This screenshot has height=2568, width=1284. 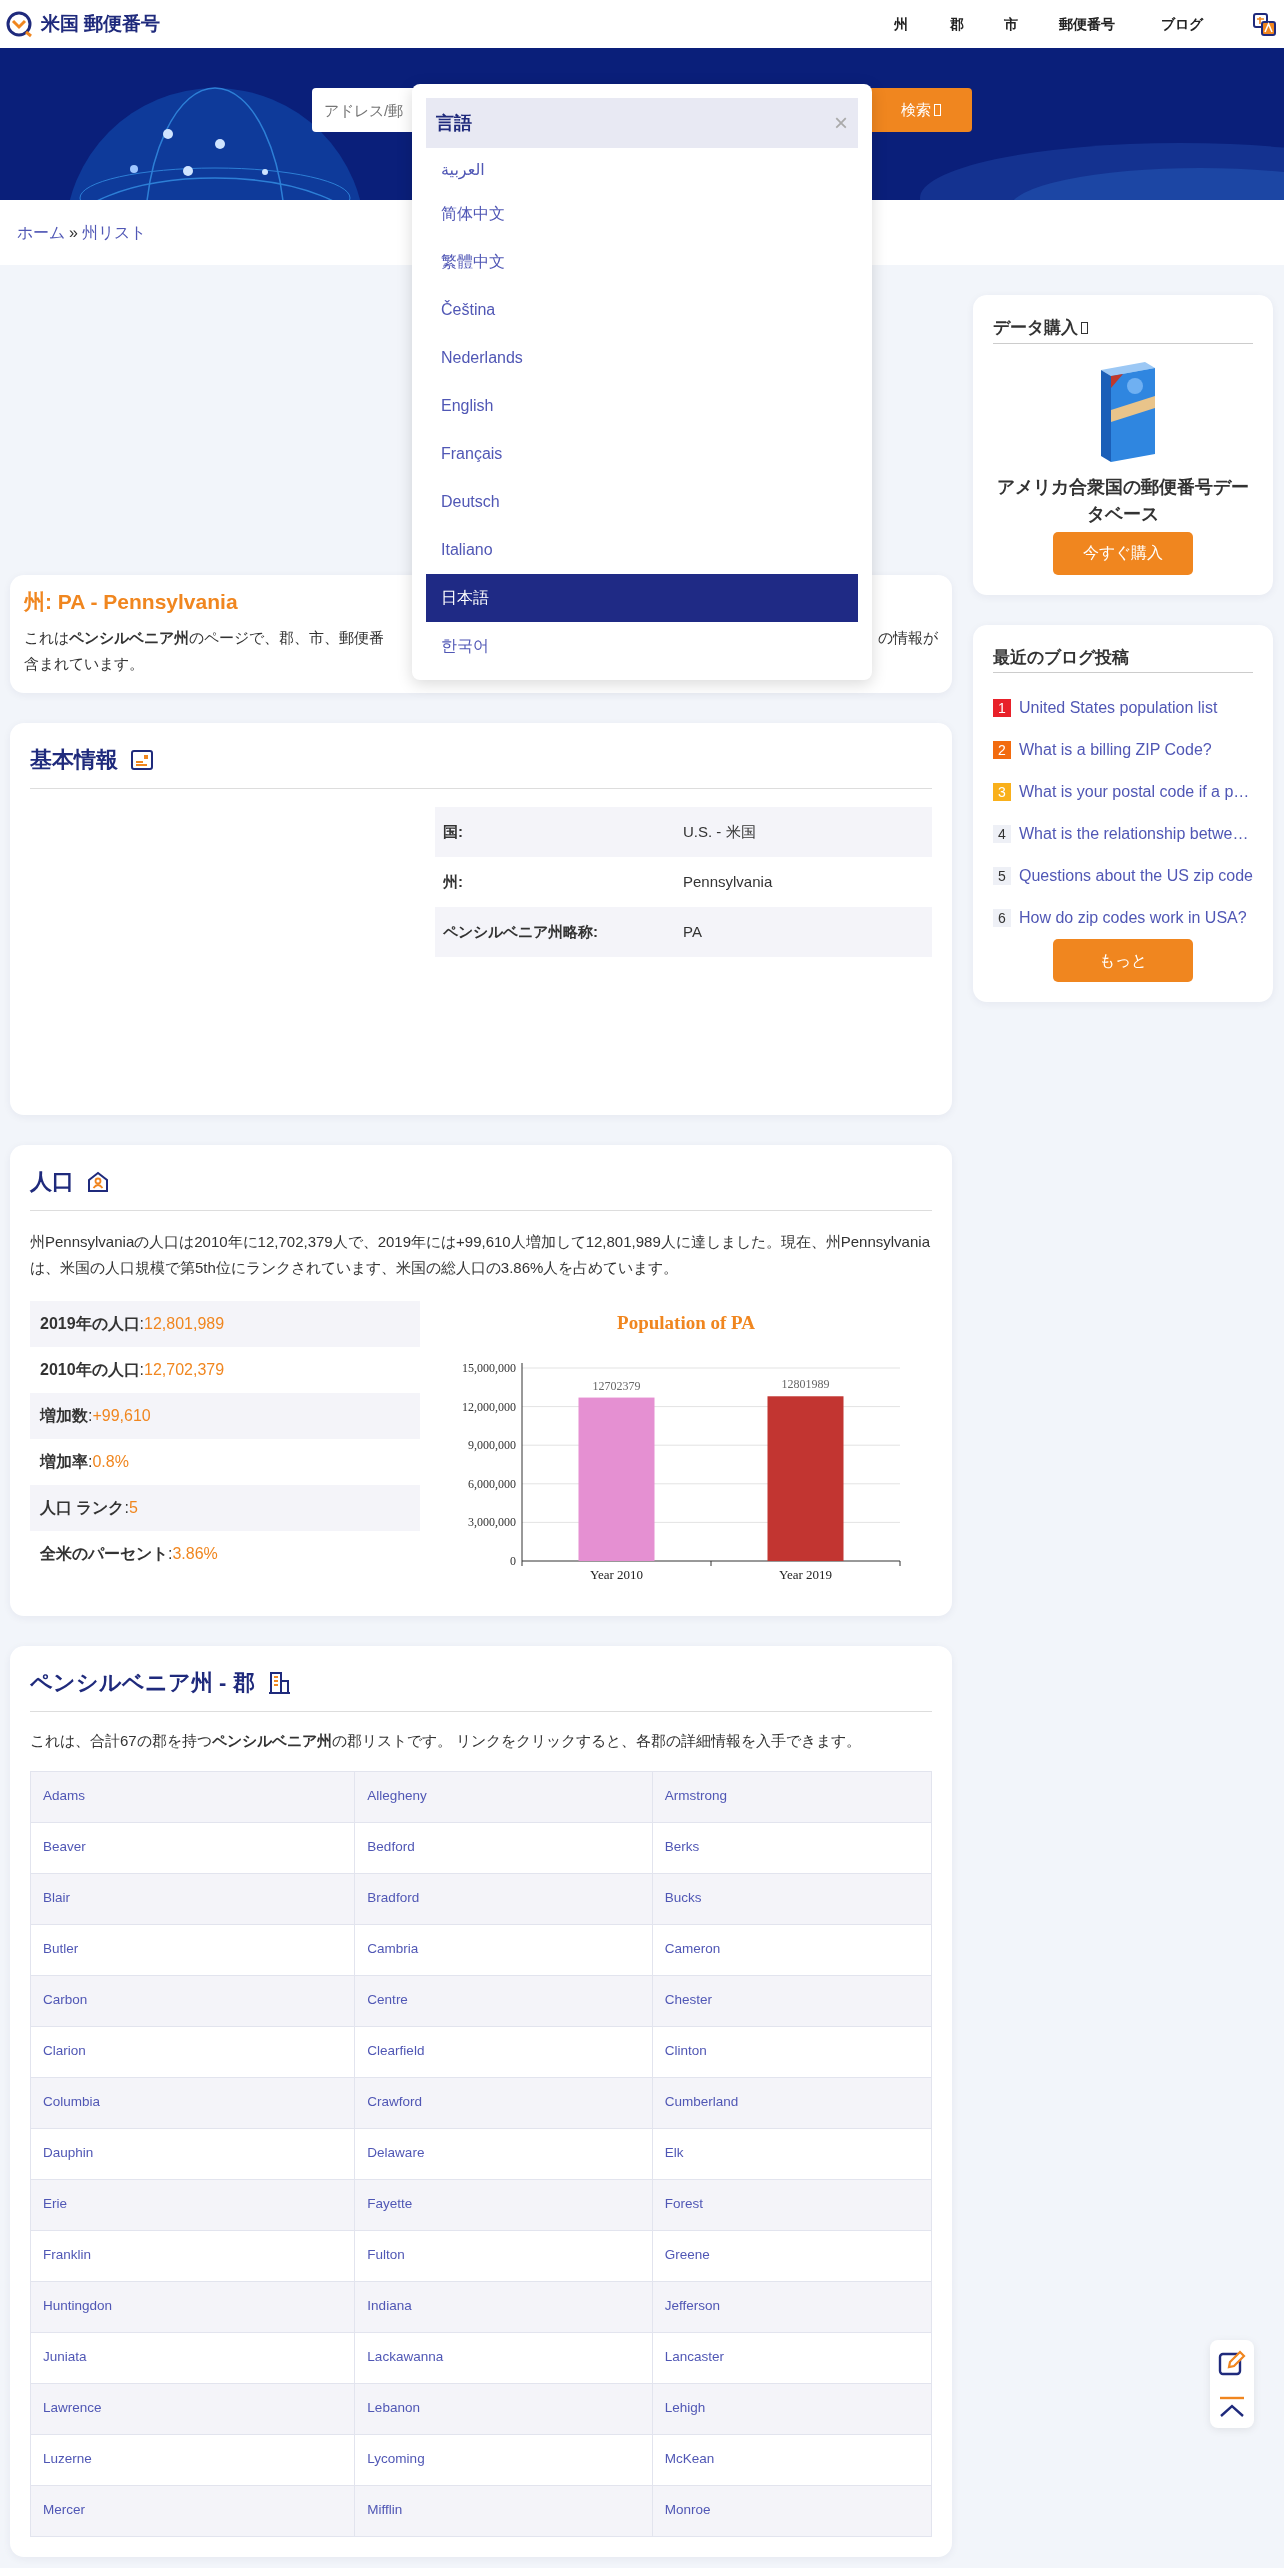 What do you see at coordinates (393, 1898) in the screenshot?
I see `county-link: Bradford` at bounding box center [393, 1898].